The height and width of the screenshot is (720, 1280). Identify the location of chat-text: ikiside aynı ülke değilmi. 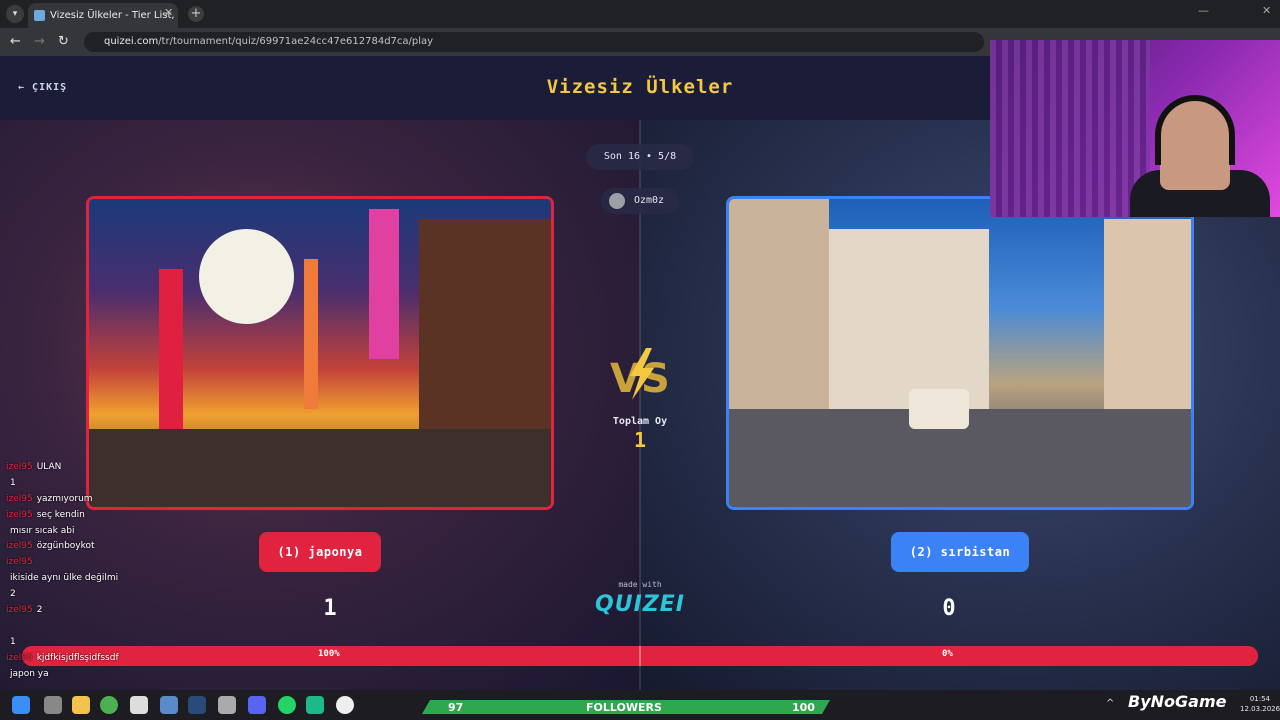
(64, 578).